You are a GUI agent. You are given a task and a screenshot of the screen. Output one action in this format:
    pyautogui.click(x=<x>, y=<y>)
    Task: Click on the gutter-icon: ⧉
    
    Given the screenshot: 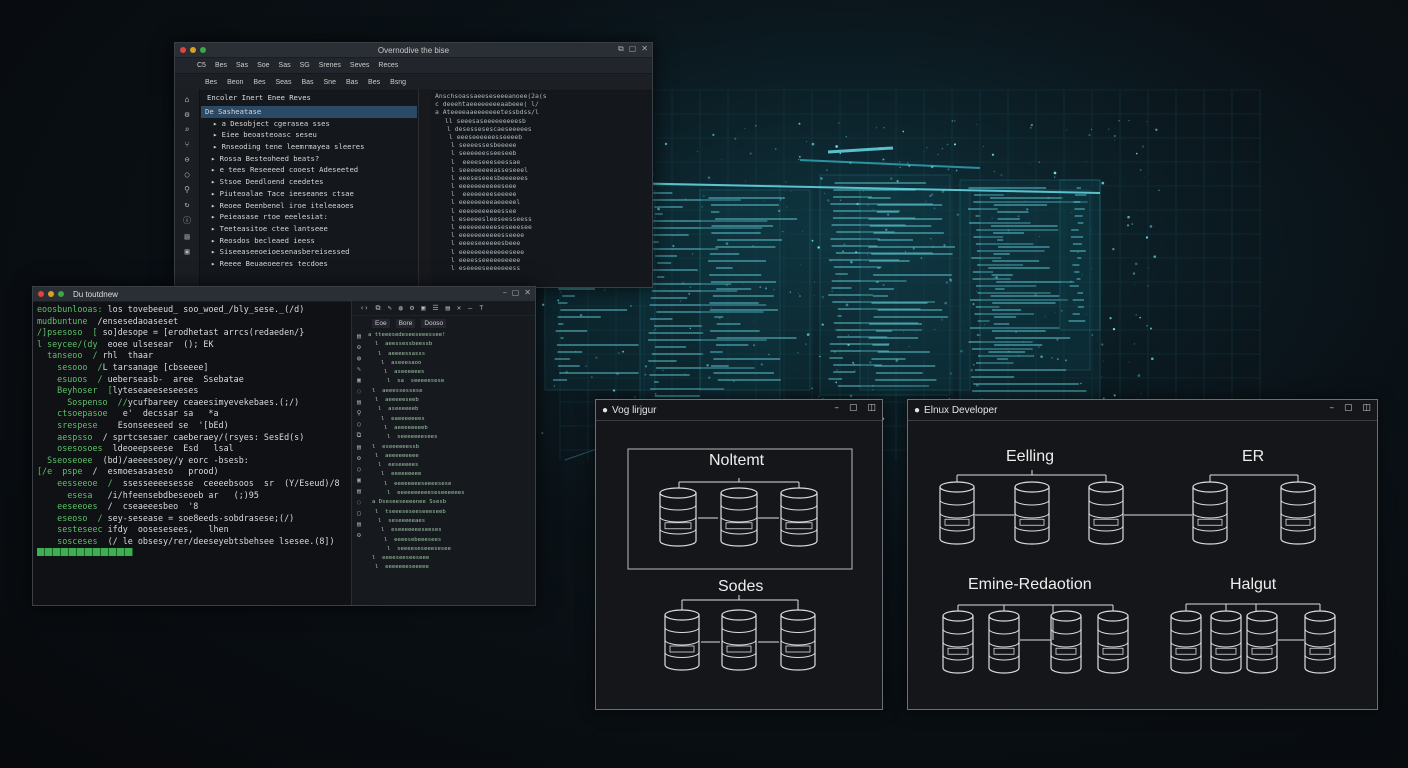 What is the action you would take?
    pyautogui.click(x=359, y=435)
    